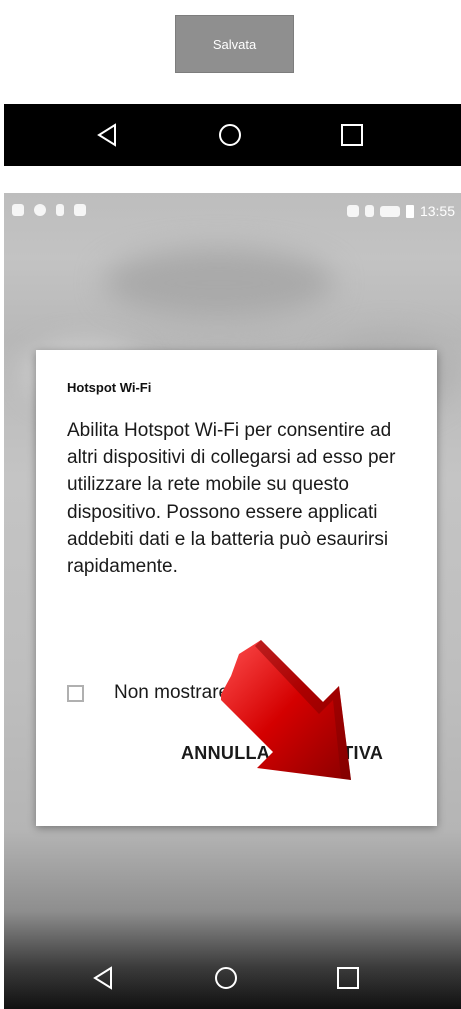  What do you see at coordinates (109, 387) in the screenshot?
I see `dialog-title: Hotspot Wi-Fi` at bounding box center [109, 387].